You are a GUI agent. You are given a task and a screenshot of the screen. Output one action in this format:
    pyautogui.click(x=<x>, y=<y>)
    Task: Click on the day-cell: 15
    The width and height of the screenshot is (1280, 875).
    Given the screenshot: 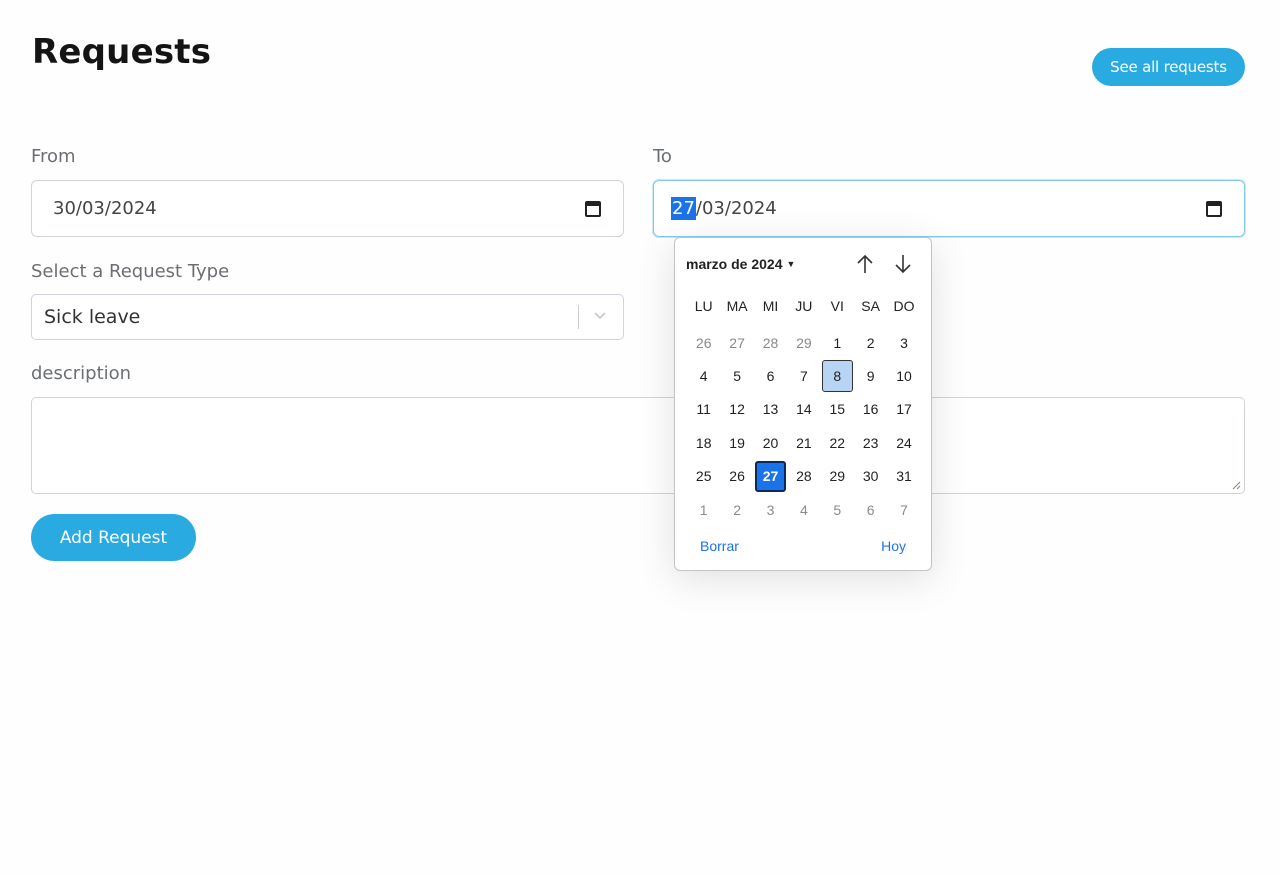 What is the action you would take?
    pyautogui.click(x=837, y=409)
    